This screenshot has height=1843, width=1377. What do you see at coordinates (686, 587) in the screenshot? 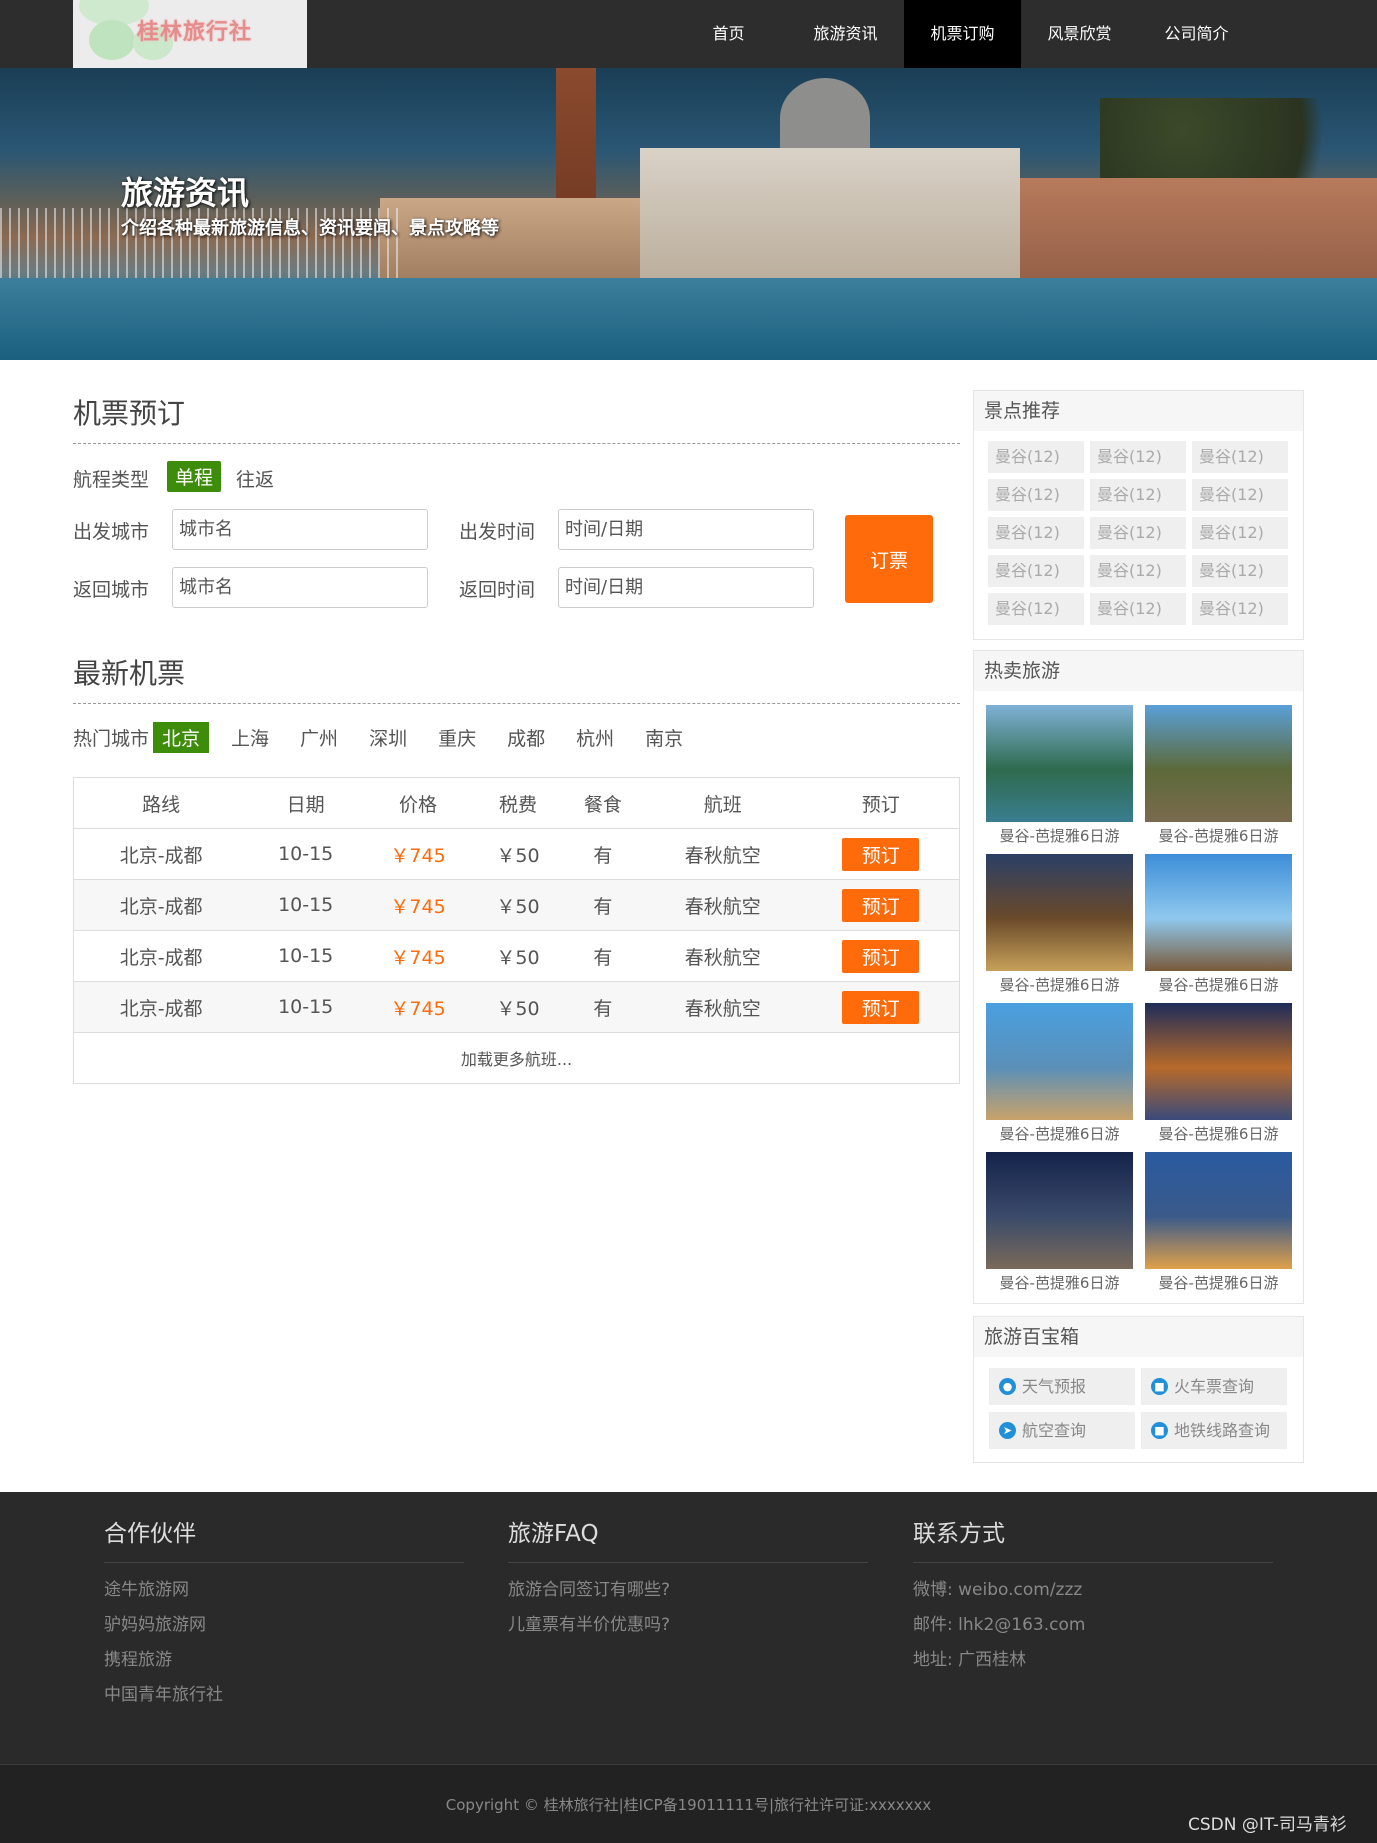
I see `return-time-input` at bounding box center [686, 587].